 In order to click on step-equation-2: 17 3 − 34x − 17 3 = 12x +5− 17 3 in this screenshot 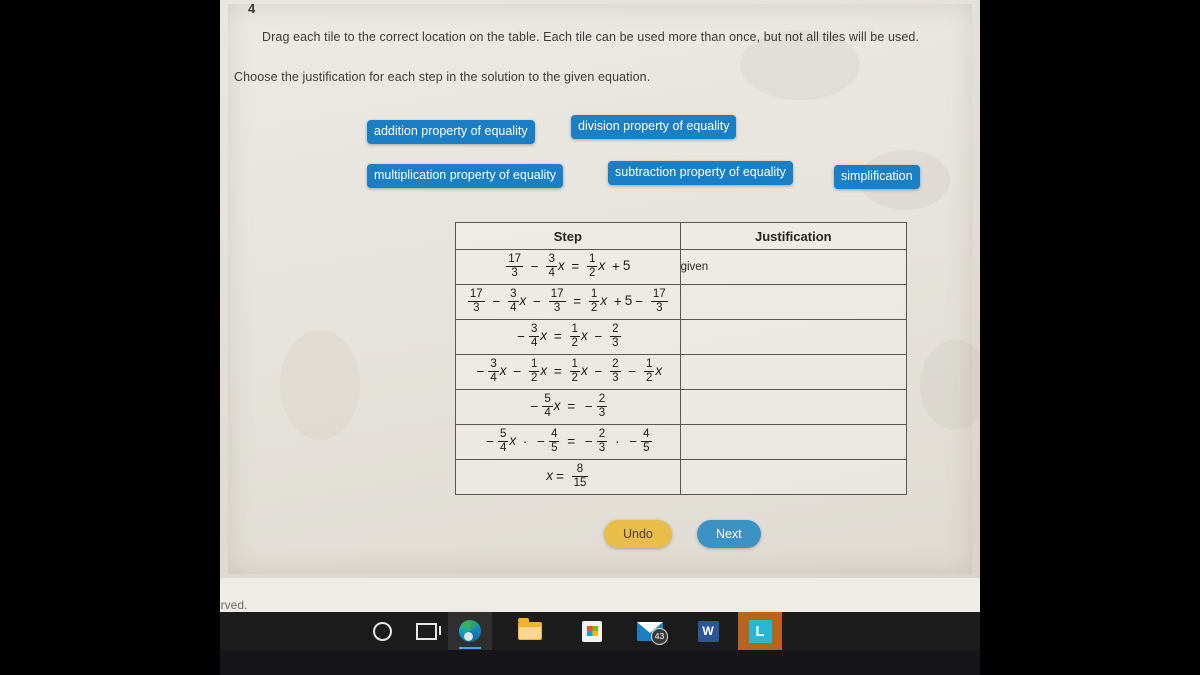, I will do `click(568, 302)`.